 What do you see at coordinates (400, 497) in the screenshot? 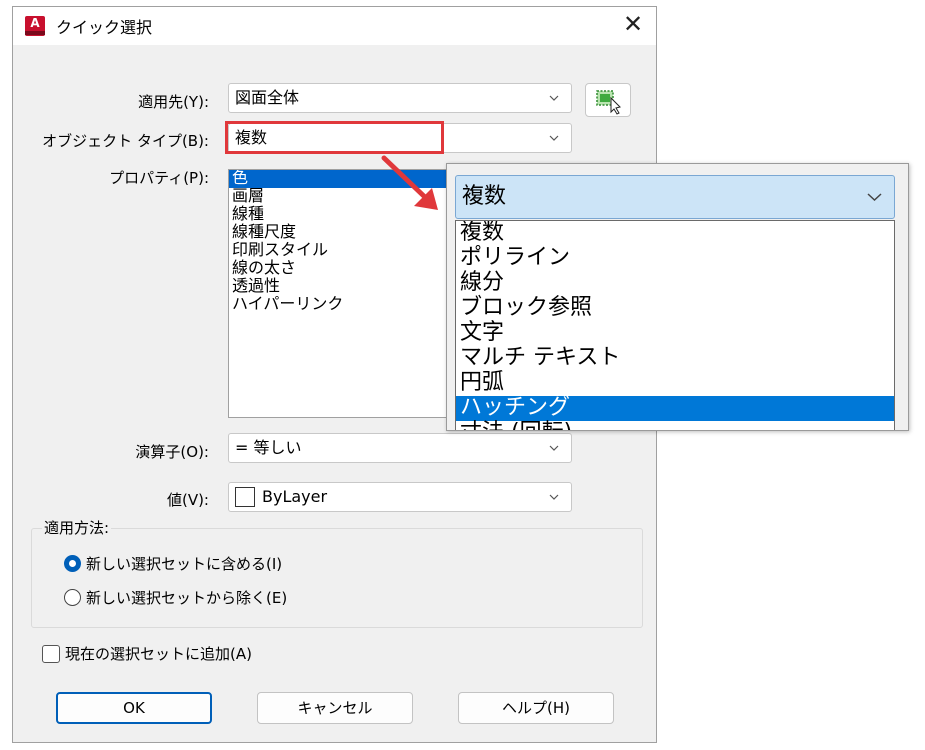
I see `value-combo: ByLayer` at bounding box center [400, 497].